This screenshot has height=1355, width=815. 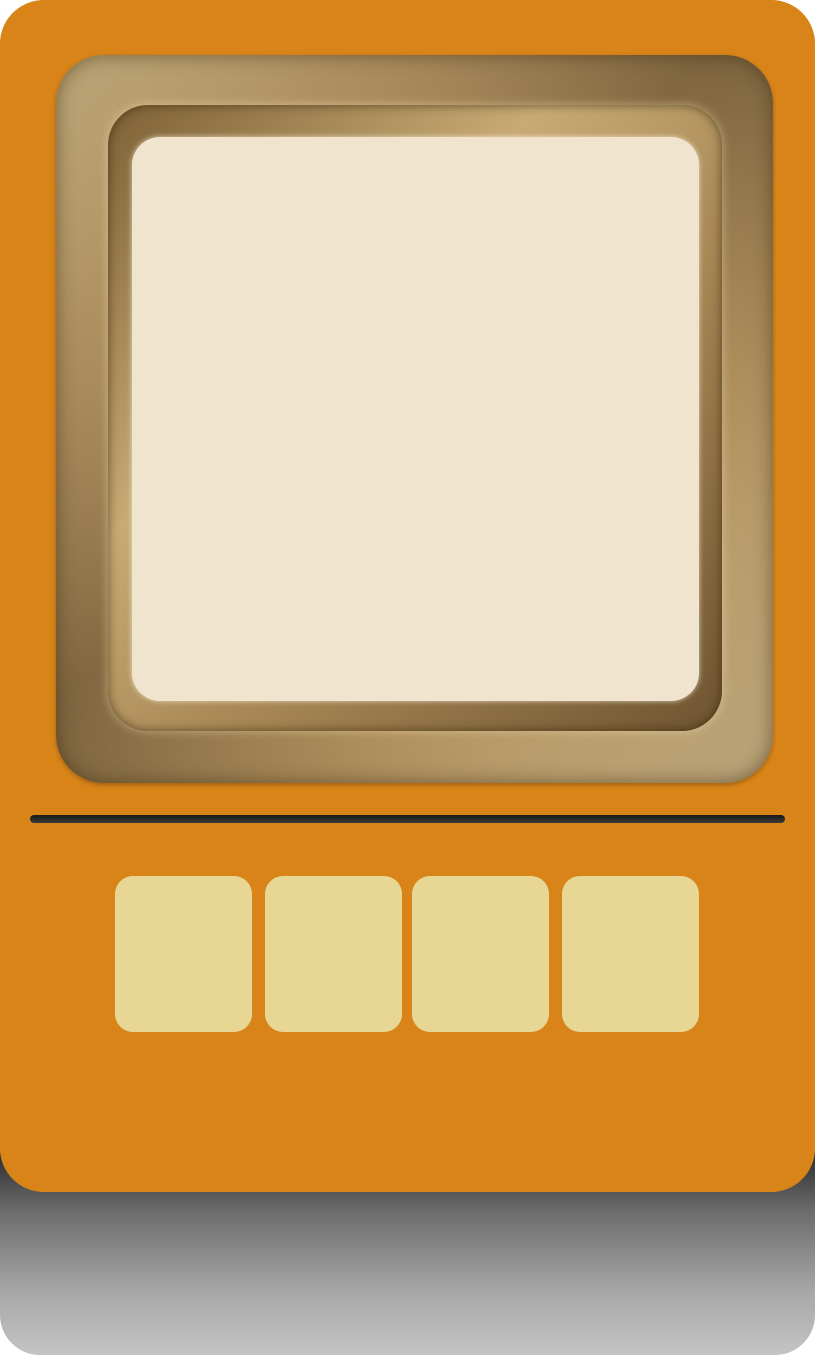 I want to click on key-row, so click(x=407, y=954).